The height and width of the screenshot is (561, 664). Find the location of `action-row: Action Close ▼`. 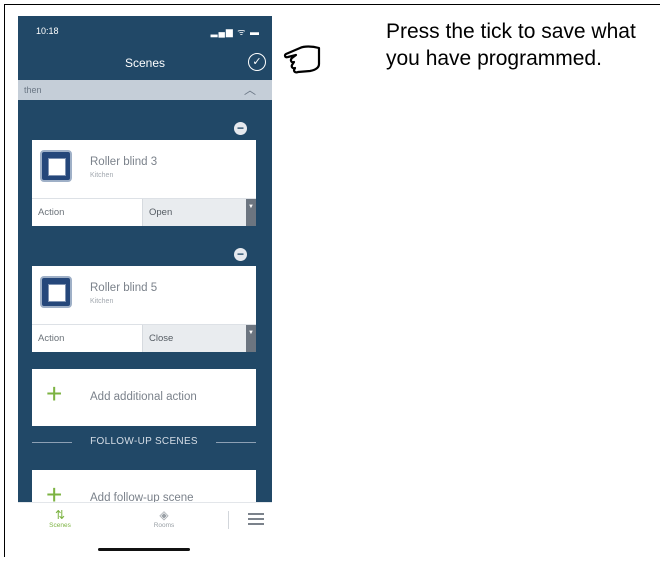

action-row: Action Close ▼ is located at coordinates (144, 338).